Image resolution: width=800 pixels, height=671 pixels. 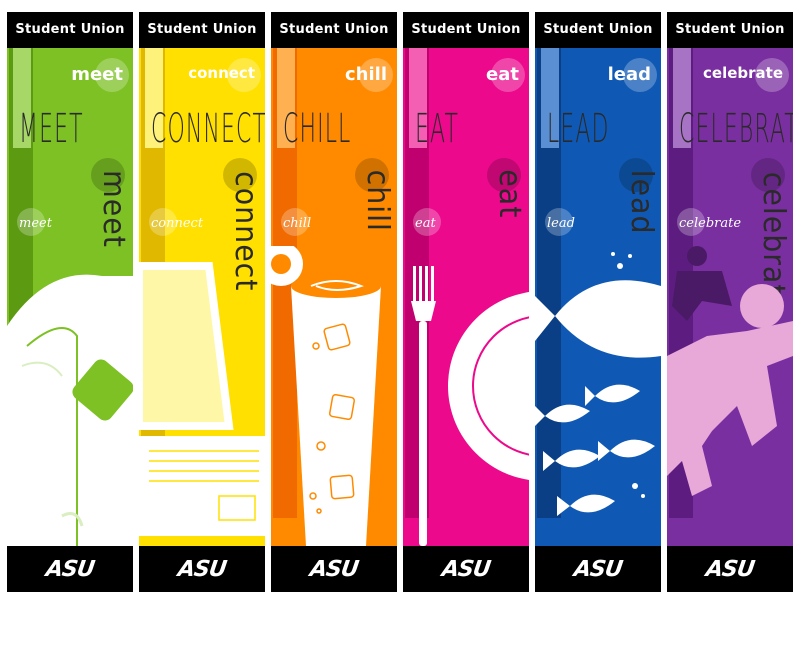 I want to click on banner-eat: Student Union eat EAT eat eat ASU, so click(x=466, y=302).